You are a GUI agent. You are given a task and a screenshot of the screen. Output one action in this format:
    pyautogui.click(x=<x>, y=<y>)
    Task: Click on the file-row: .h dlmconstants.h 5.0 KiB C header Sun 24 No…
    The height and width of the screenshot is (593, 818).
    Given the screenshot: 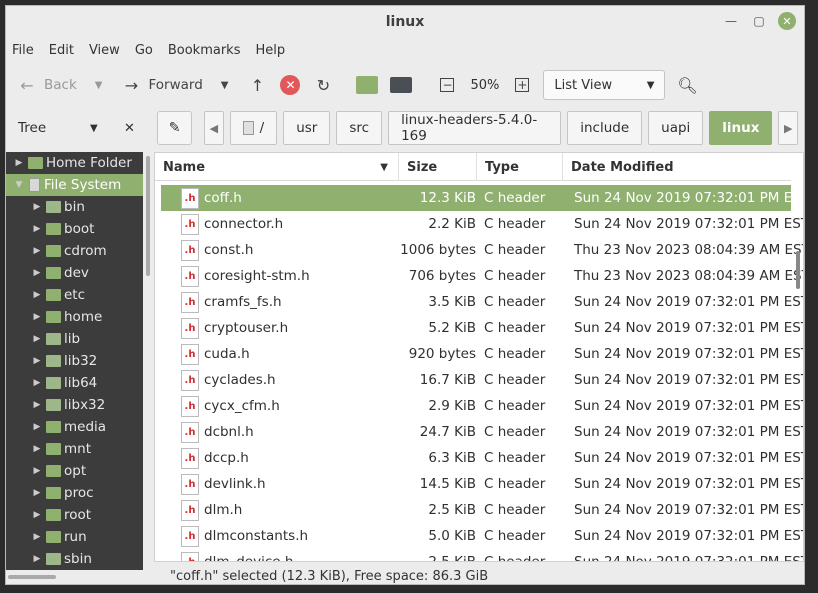 What is the action you would take?
    pyautogui.click(x=482, y=536)
    